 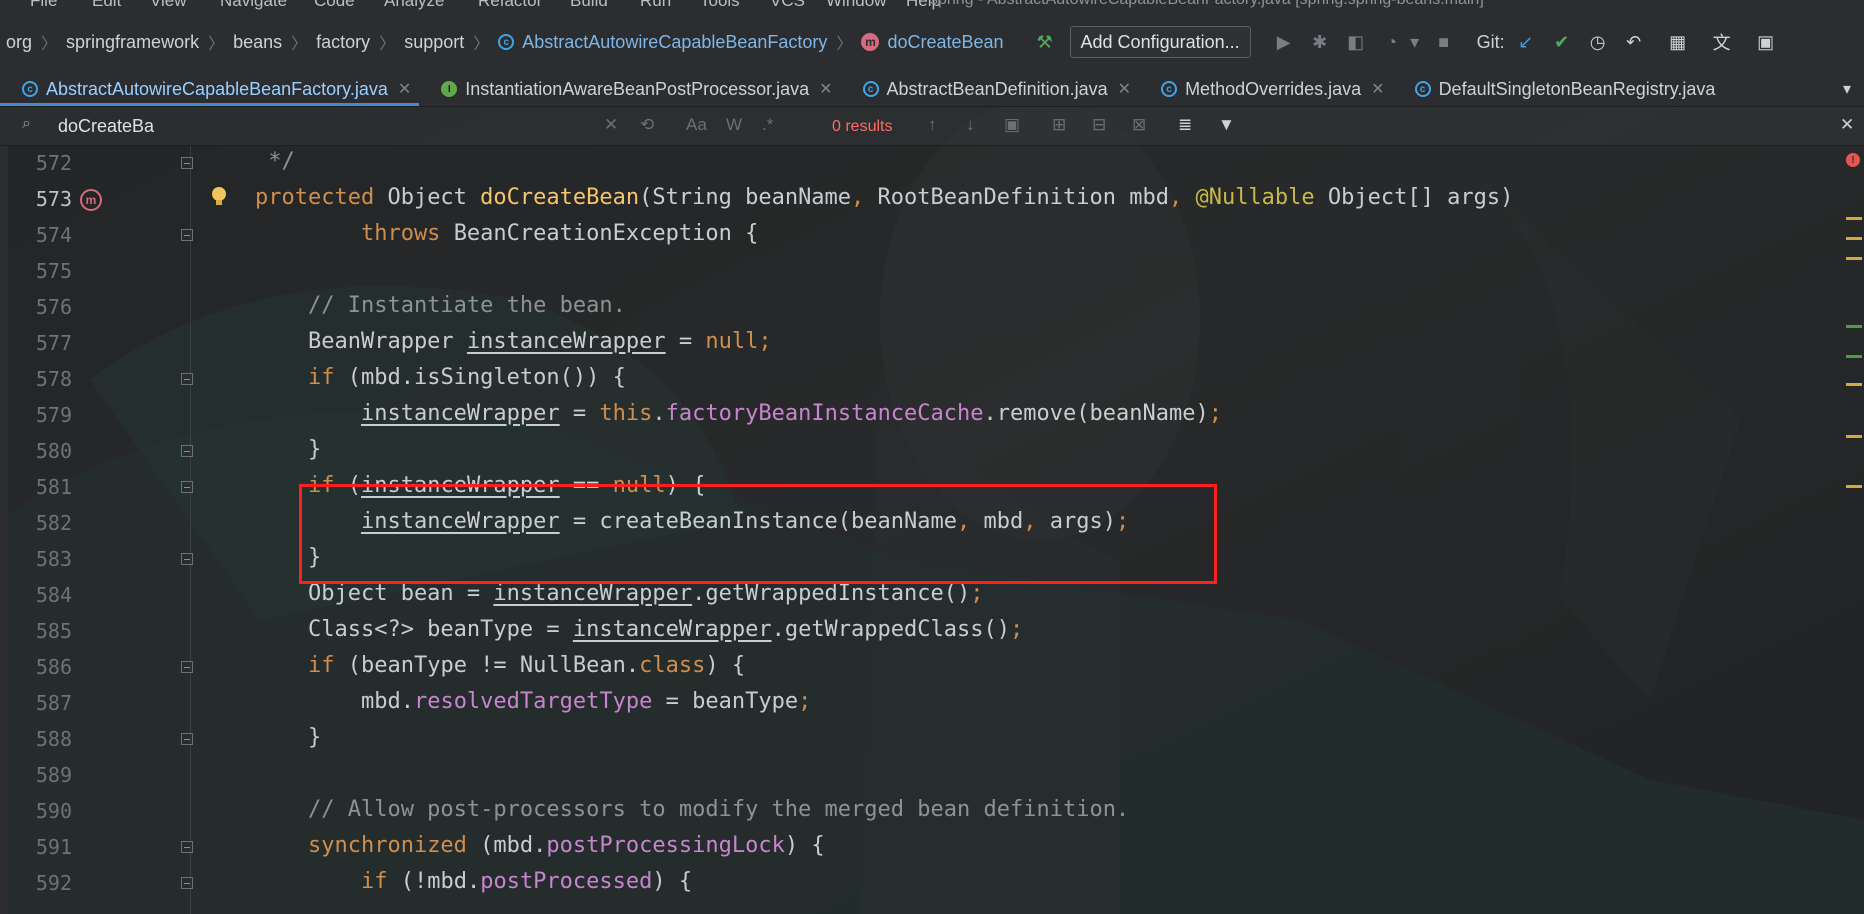 I want to click on breadcrumb-factory: factory, so click(x=343, y=42).